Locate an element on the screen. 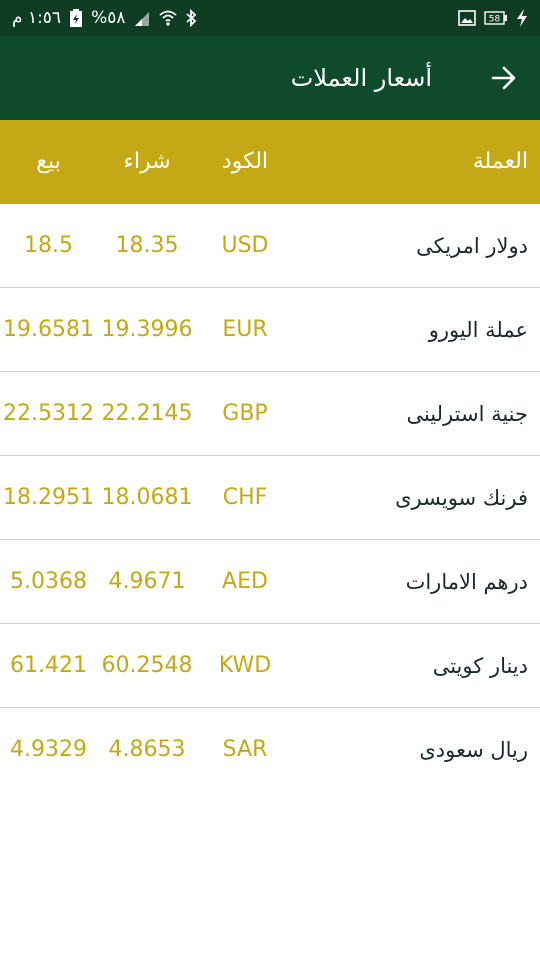 The image size is (540, 960). currency-name: دولار امريكى is located at coordinates (472, 246).